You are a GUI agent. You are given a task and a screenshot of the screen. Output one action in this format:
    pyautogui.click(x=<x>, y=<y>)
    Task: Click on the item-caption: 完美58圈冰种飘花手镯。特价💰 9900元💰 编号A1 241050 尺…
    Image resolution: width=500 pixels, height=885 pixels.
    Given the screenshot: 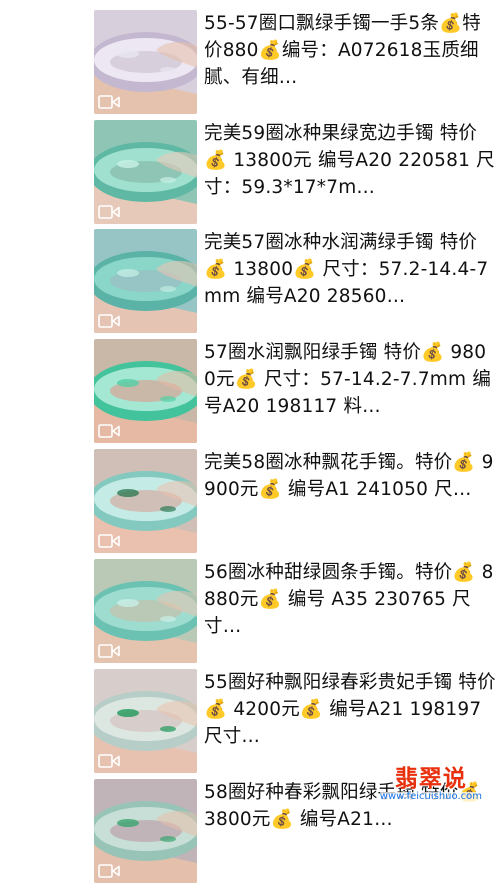 What is the action you would take?
    pyautogui.click(x=349, y=476)
    